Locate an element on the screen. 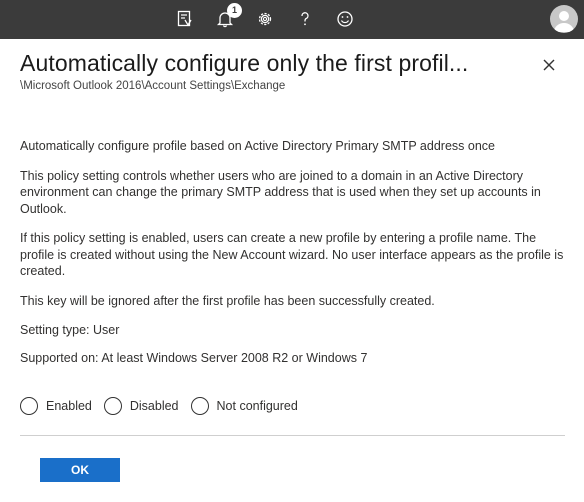 Image resolution: width=584 pixels, height=502 pixels. radio-disabled: Disabled is located at coordinates (141, 406).